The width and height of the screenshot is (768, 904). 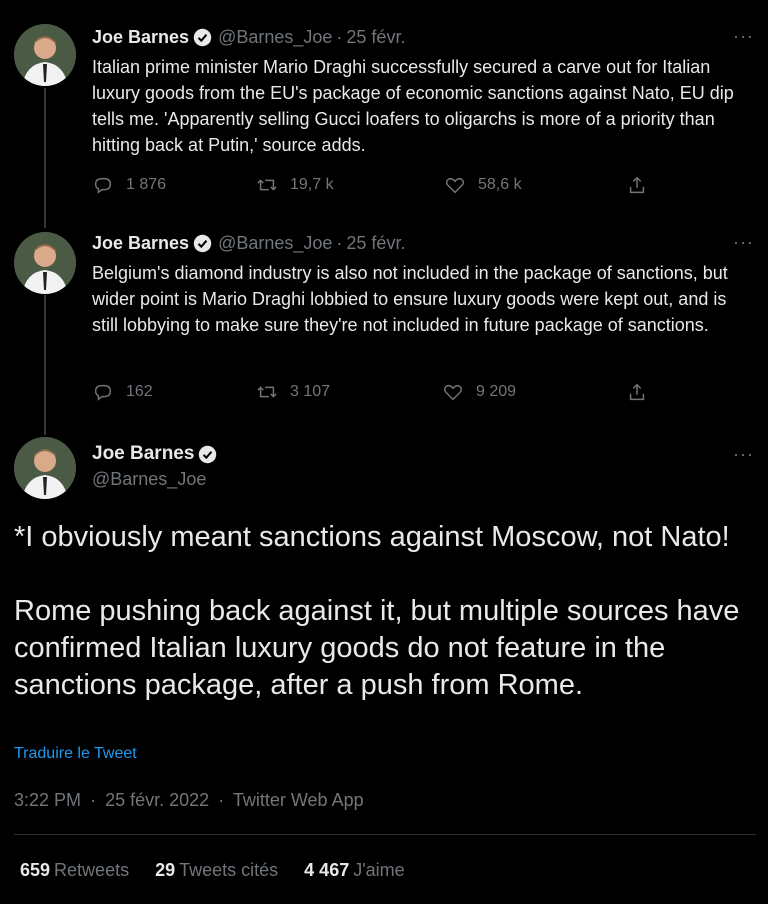 I want to click on translate-link: Traduire le Tweet, so click(x=75, y=754).